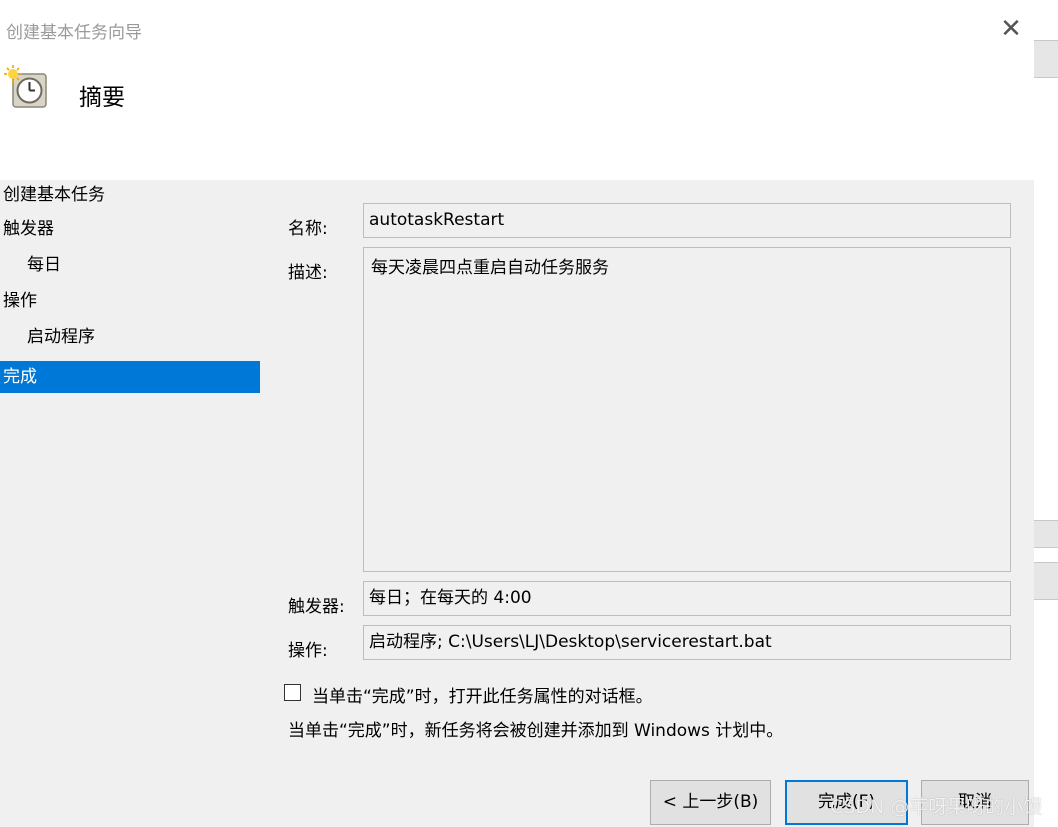  I want to click on nav-step-label: 启动程序, so click(61, 337).